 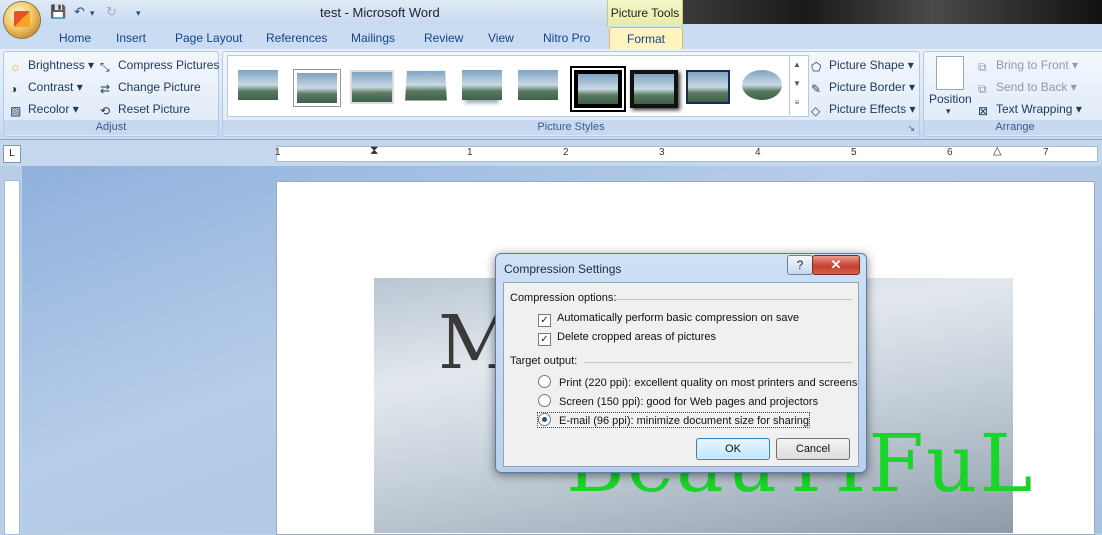 I want to click on tab-format: Format, so click(x=646, y=38).